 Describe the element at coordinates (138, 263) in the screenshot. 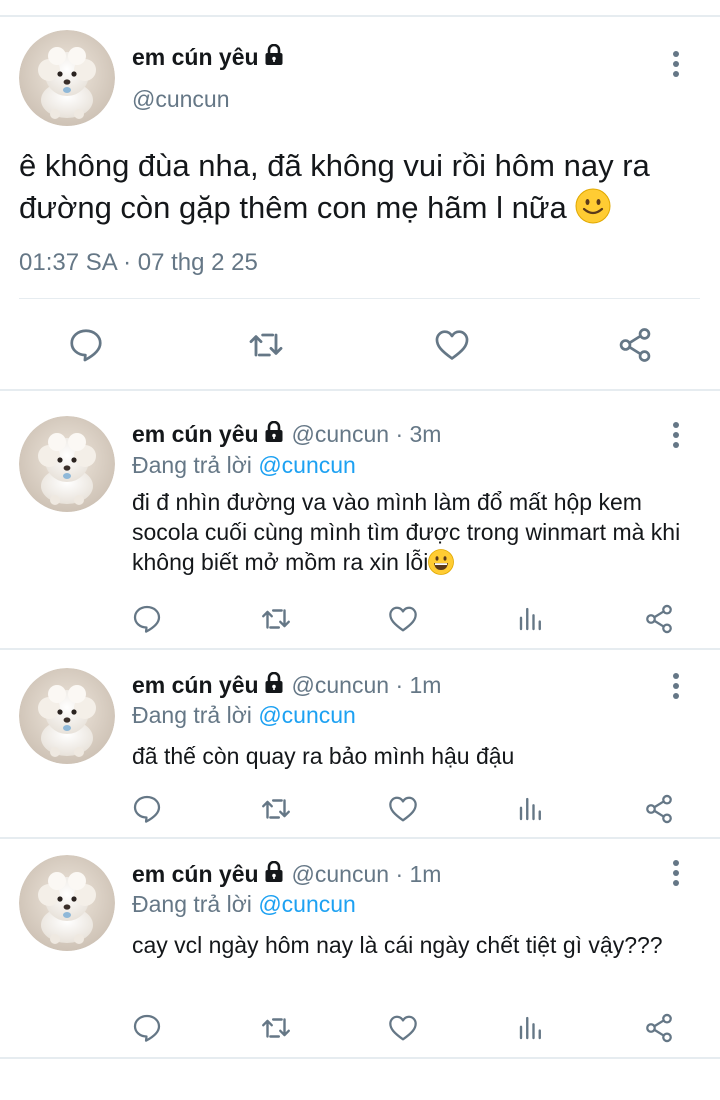

I see `tweet-timestamp: 01:37 SA · 07 thg 2 25` at that location.